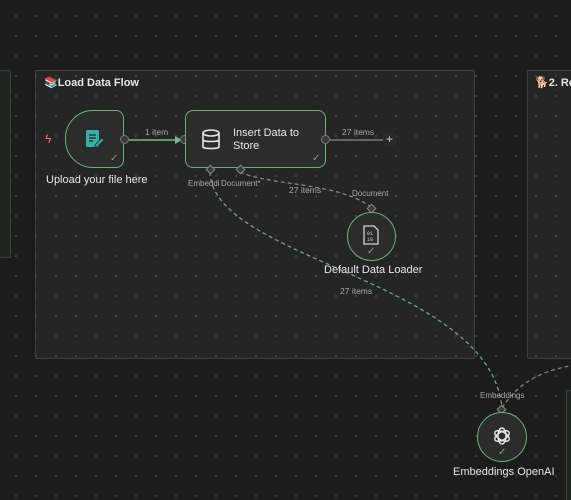  Describe the element at coordinates (124, 139) in the screenshot. I see `upload-output-port` at that location.